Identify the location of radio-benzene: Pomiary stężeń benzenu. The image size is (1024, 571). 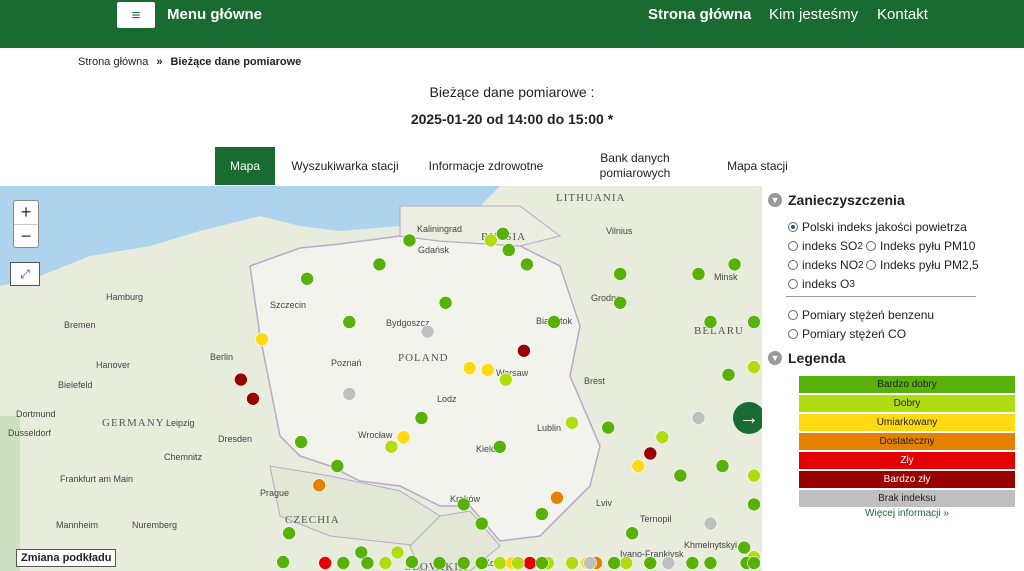
(861, 315).